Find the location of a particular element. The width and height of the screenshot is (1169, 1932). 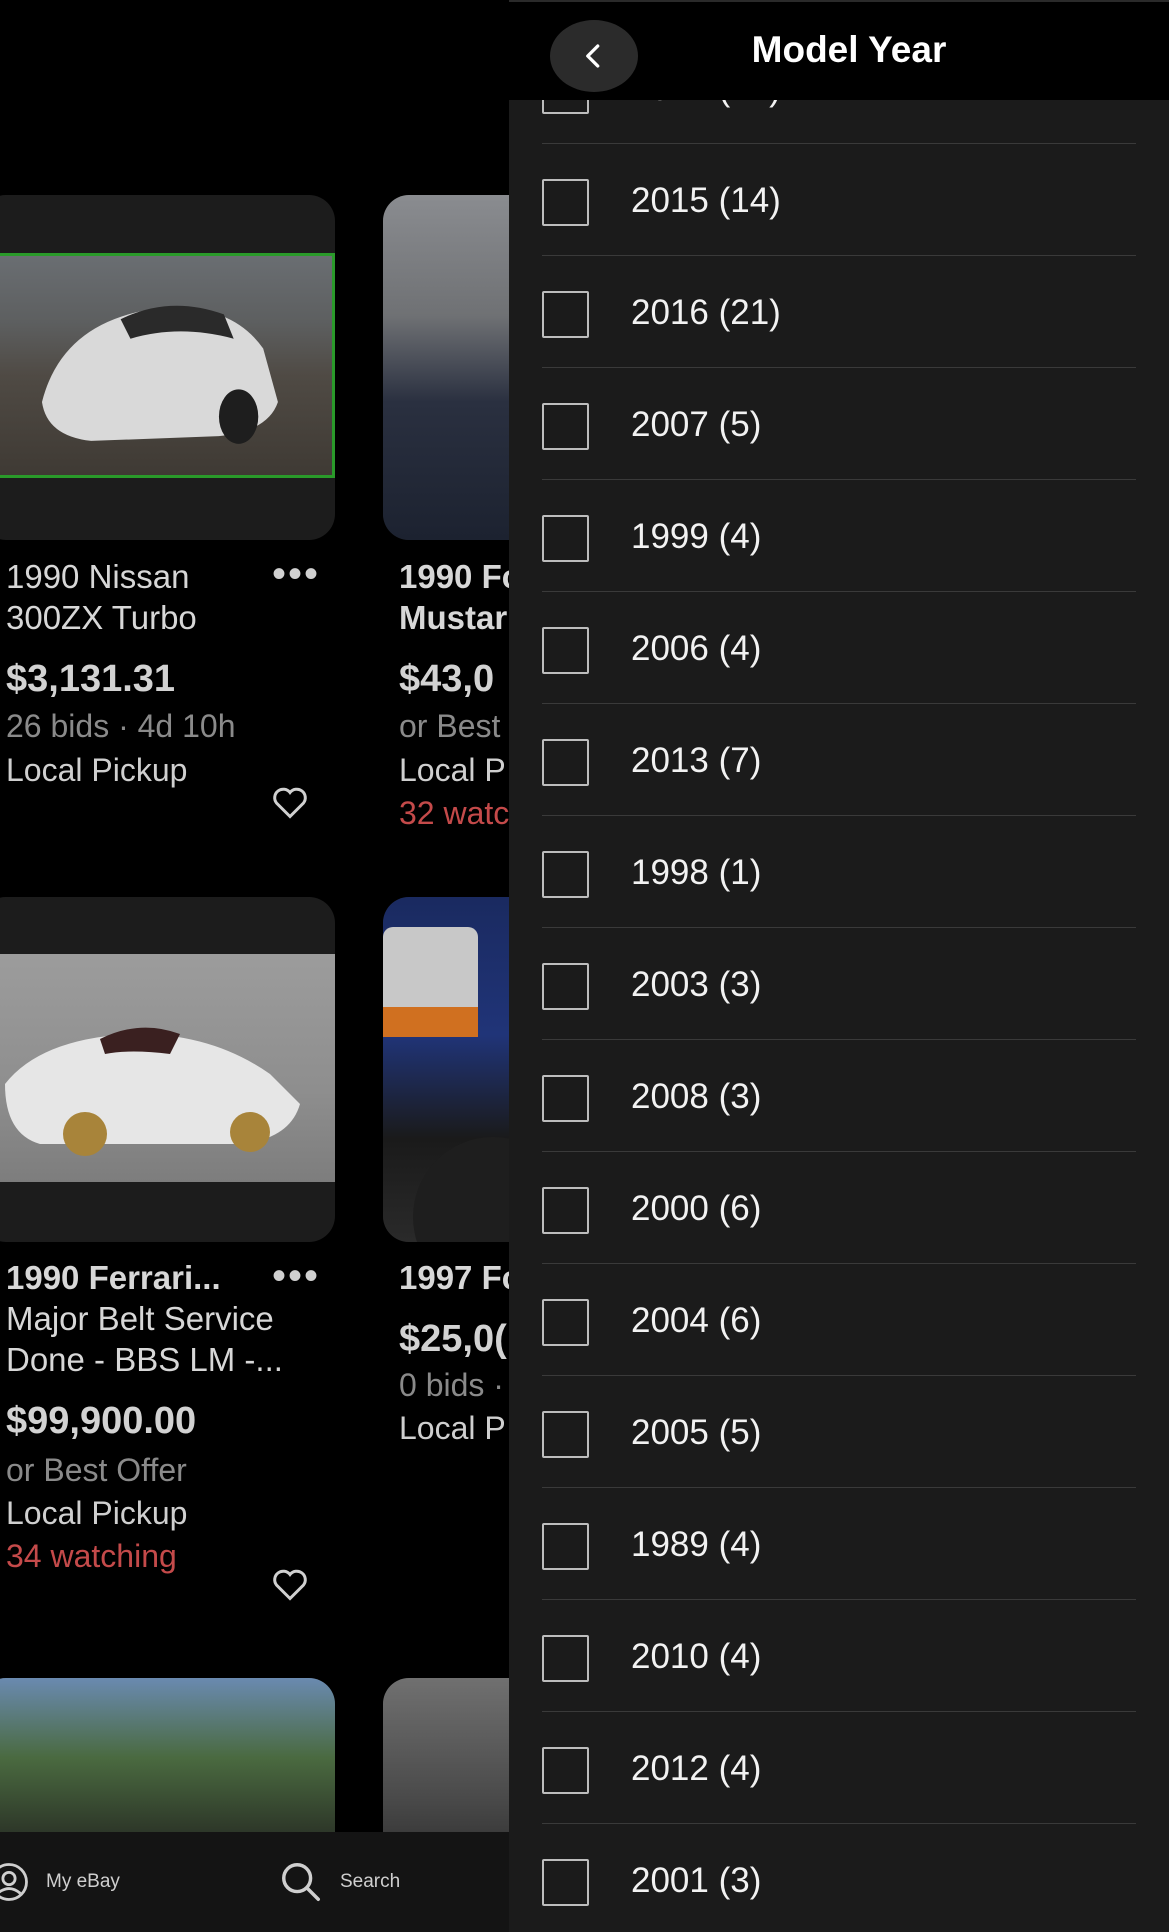

option-label: 2015 (14) is located at coordinates (706, 200).